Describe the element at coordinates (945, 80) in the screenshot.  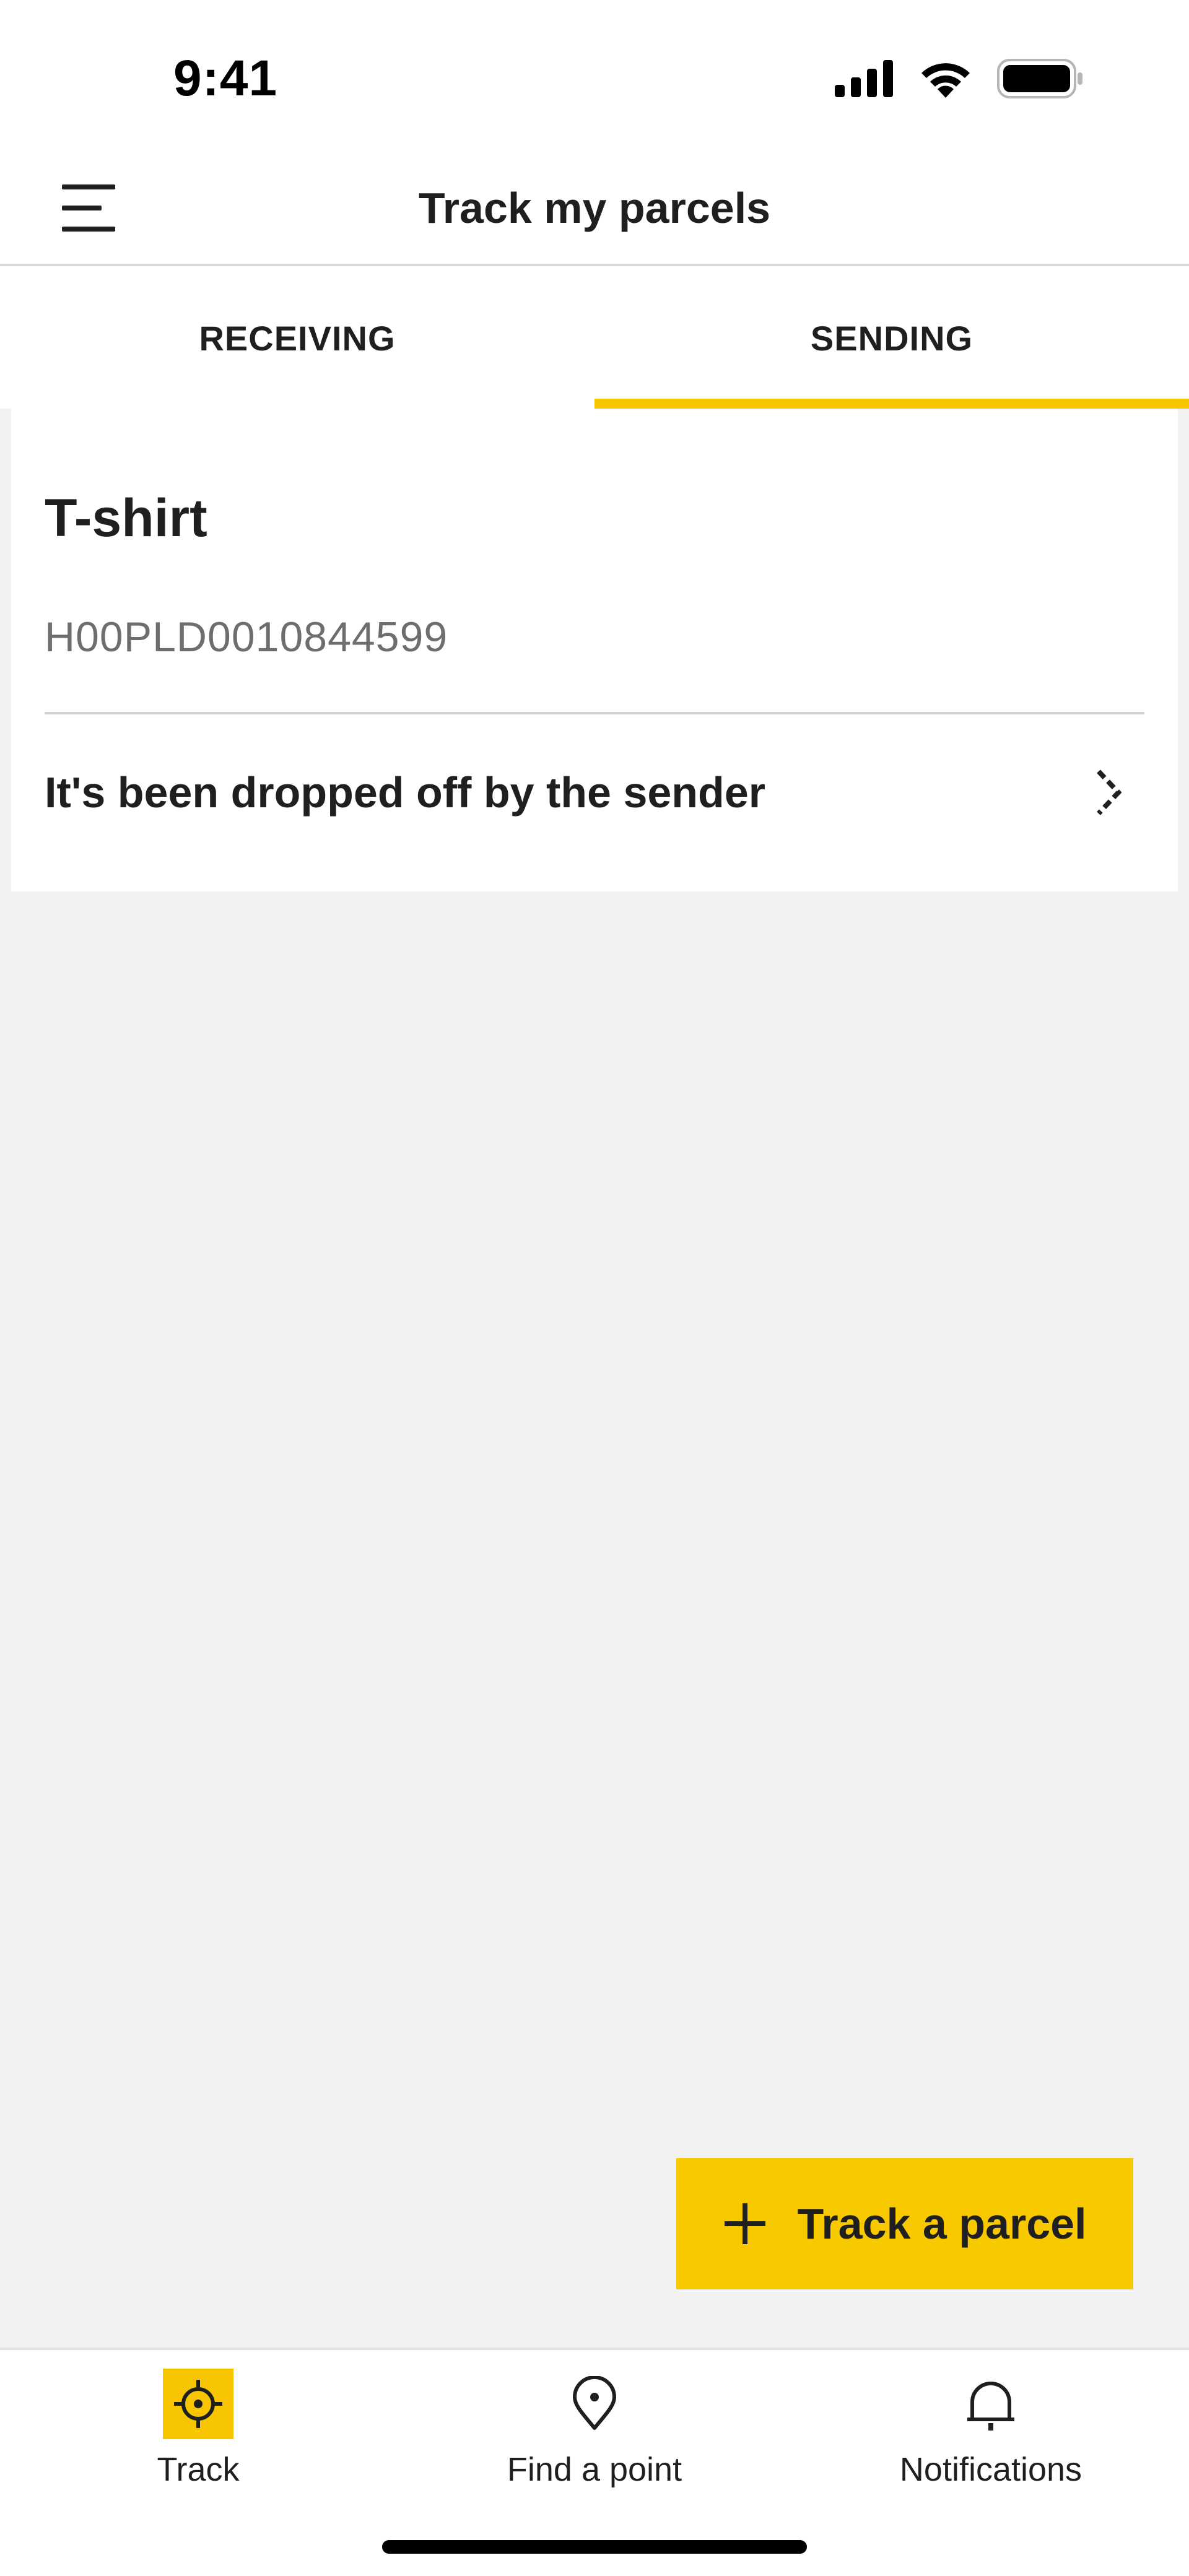
I see `wifi-icon` at that location.